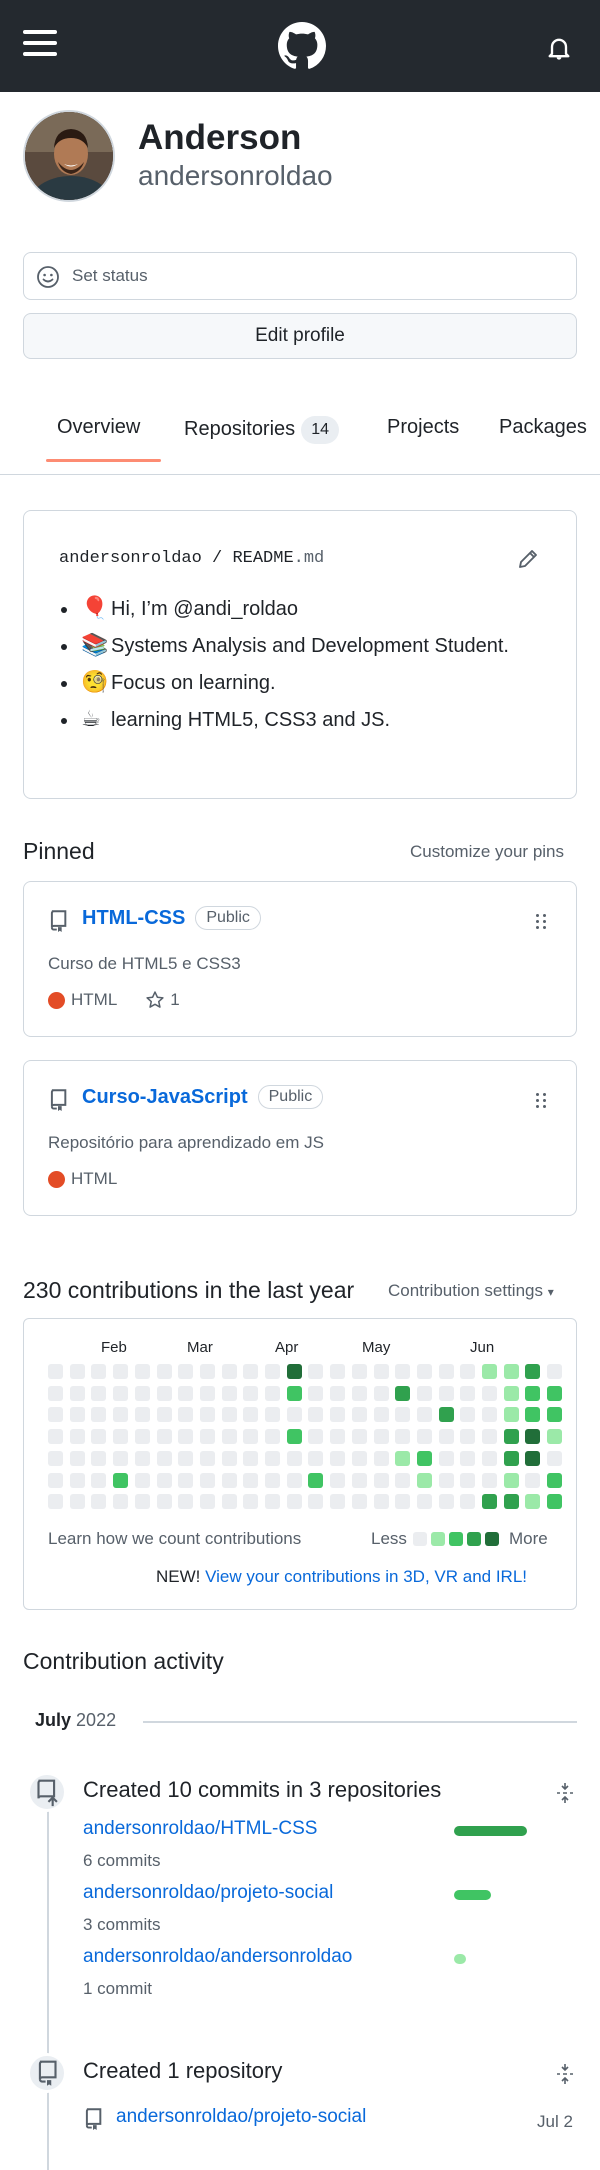 The width and height of the screenshot is (600, 2170). I want to click on tab-packages: Packages, so click(543, 427).